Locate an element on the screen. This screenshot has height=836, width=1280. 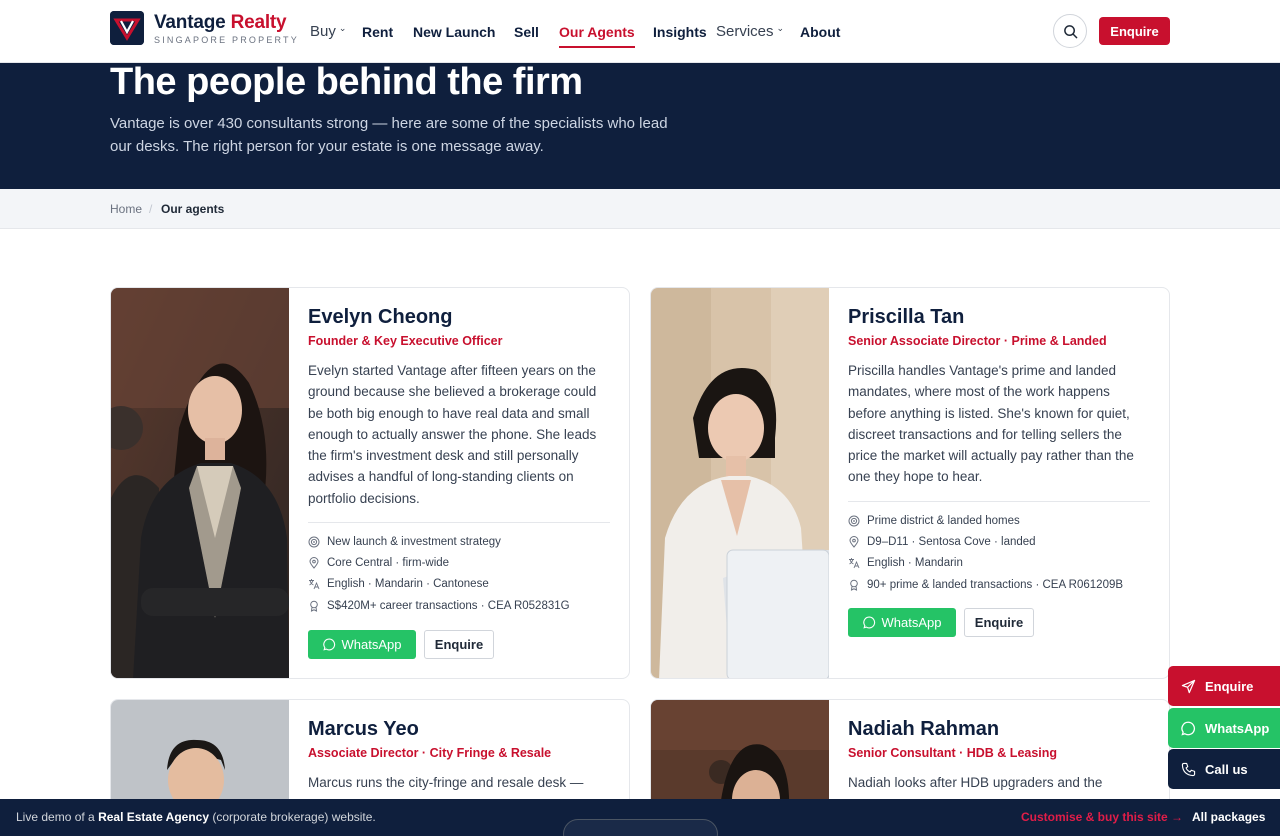
agent-specialty: New launch & investment strategy is located at coordinates (463, 541).